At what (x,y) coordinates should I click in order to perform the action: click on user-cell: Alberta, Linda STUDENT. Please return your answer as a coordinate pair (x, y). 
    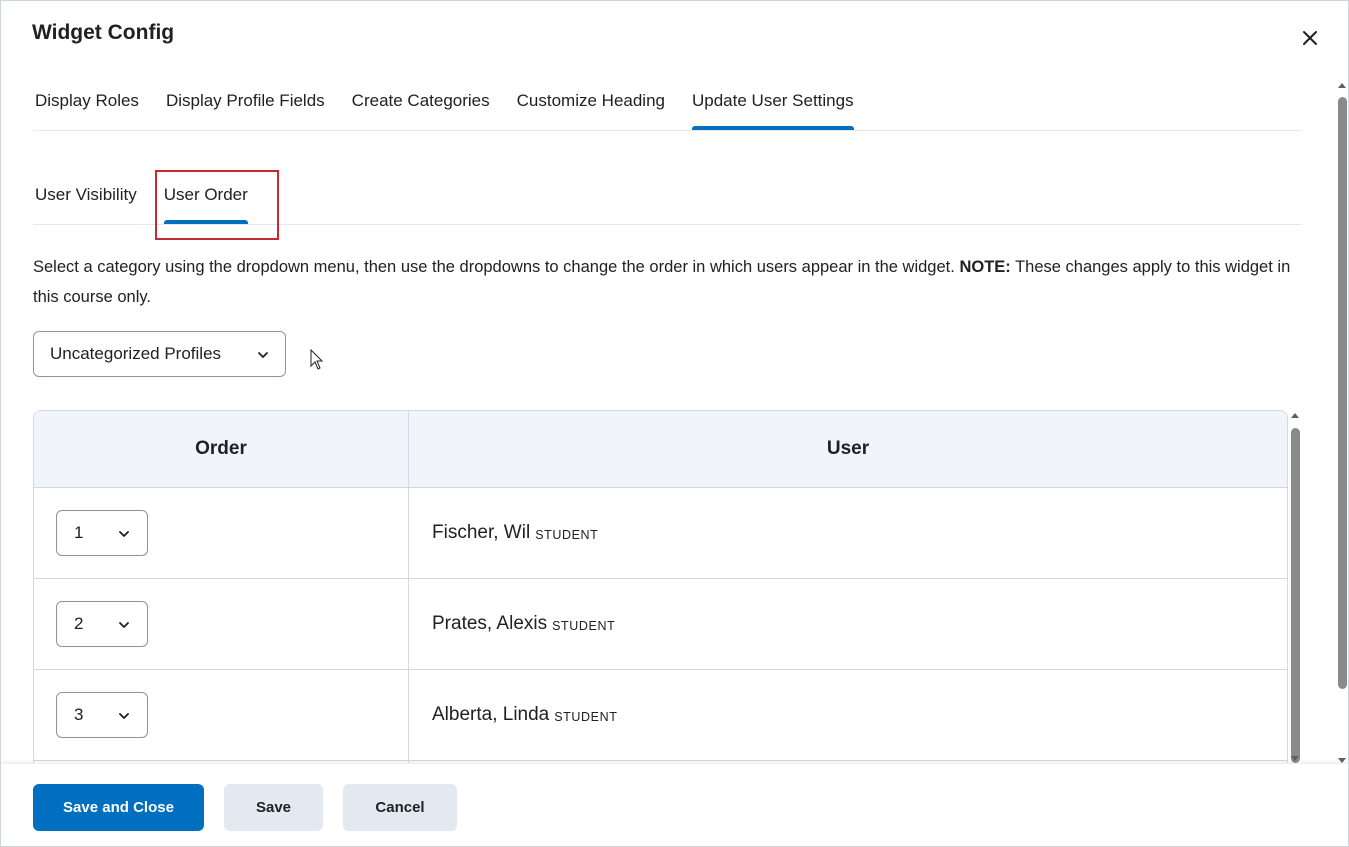
    Looking at the image, I should click on (848, 715).